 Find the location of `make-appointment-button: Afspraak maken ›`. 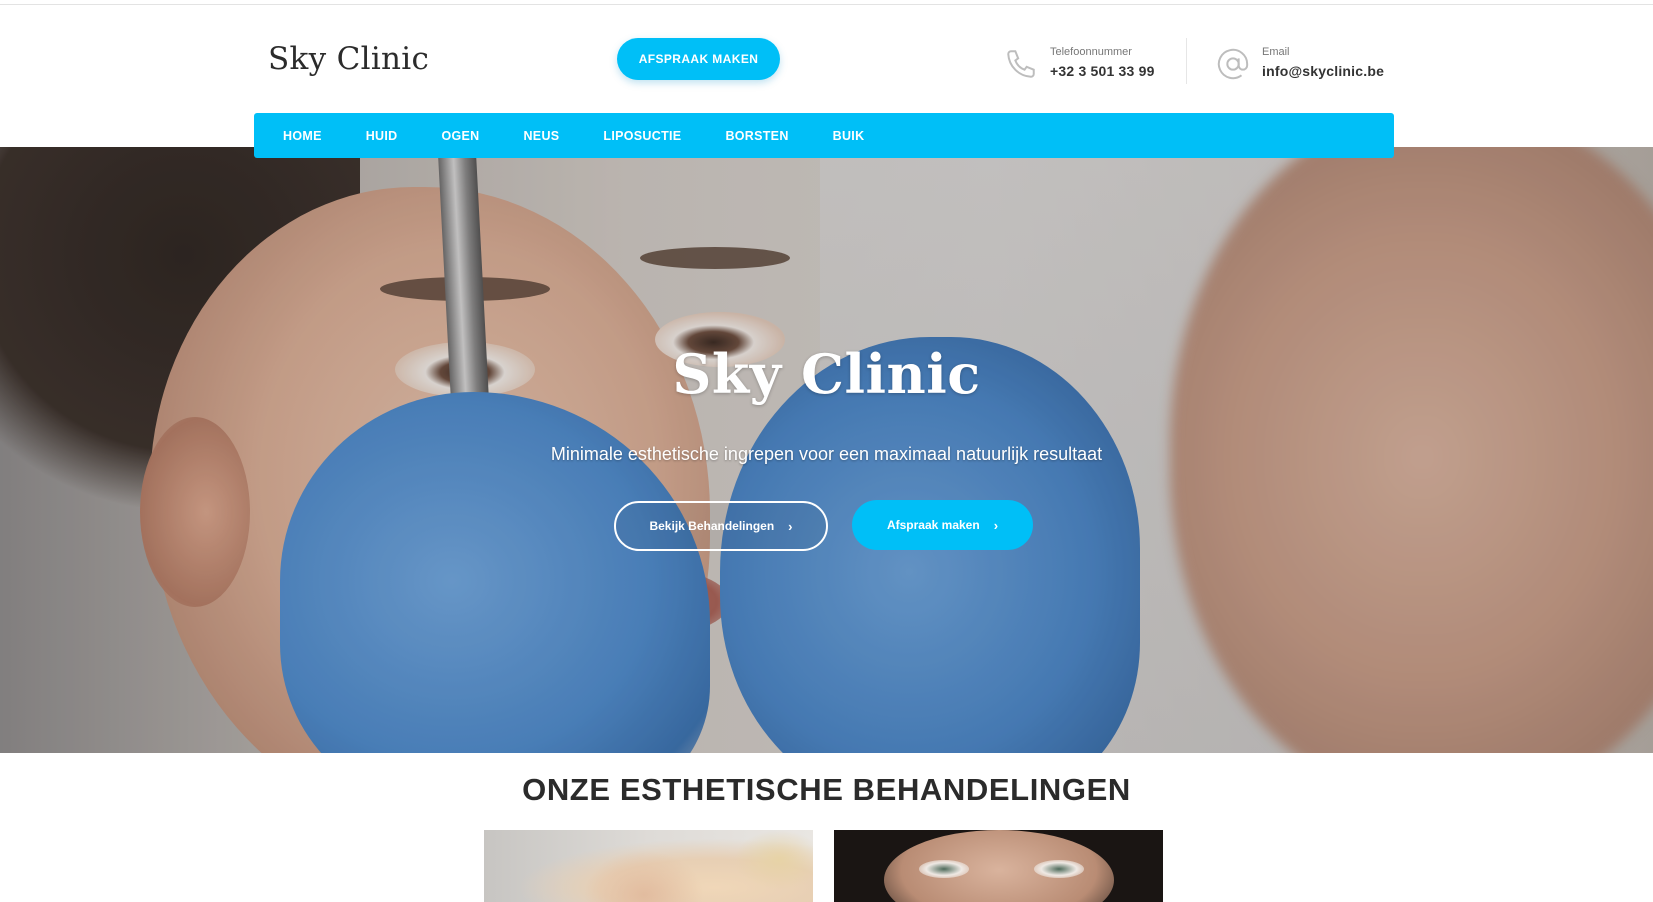

make-appointment-button: Afspraak maken › is located at coordinates (942, 525).